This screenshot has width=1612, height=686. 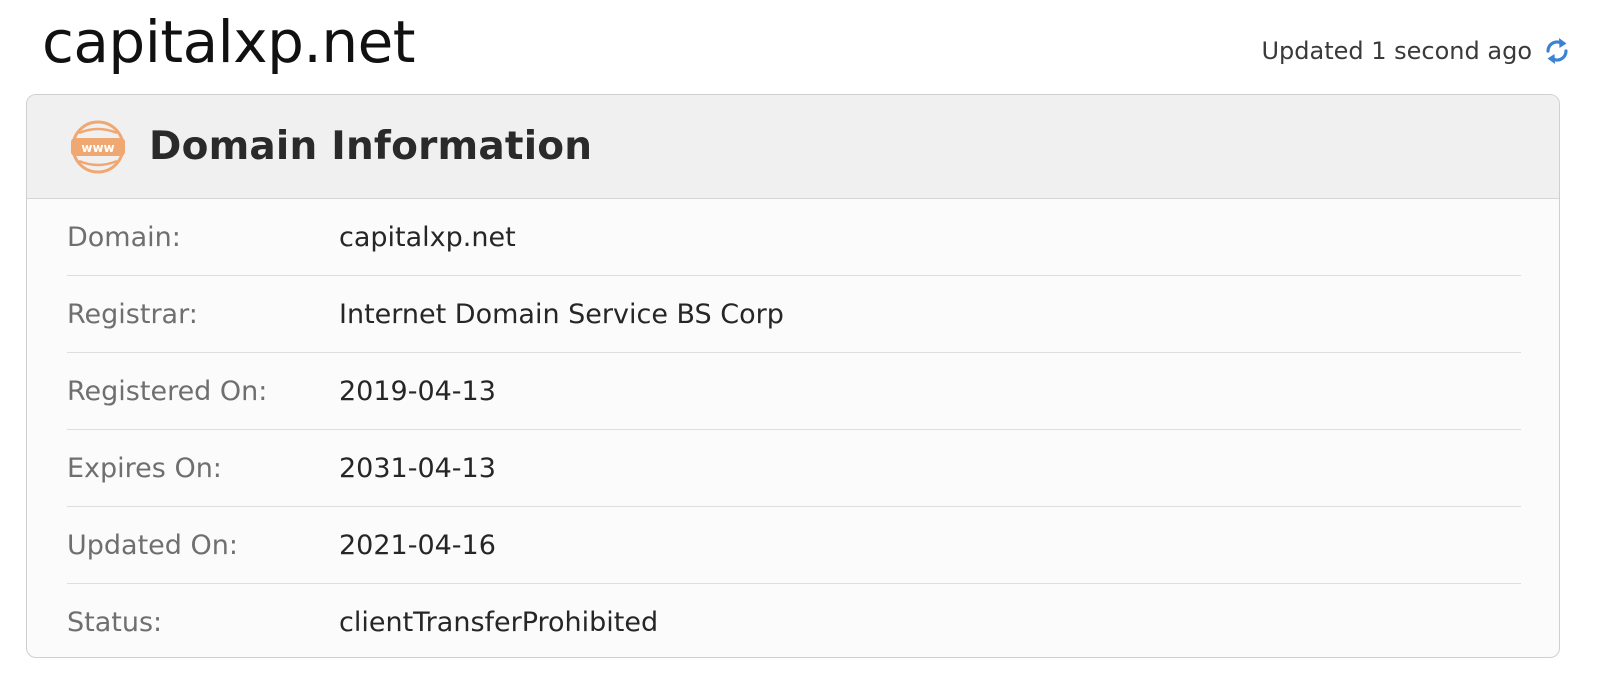 I want to click on info-row-updated-on: Updated On: 2021-04-16, so click(x=794, y=545).